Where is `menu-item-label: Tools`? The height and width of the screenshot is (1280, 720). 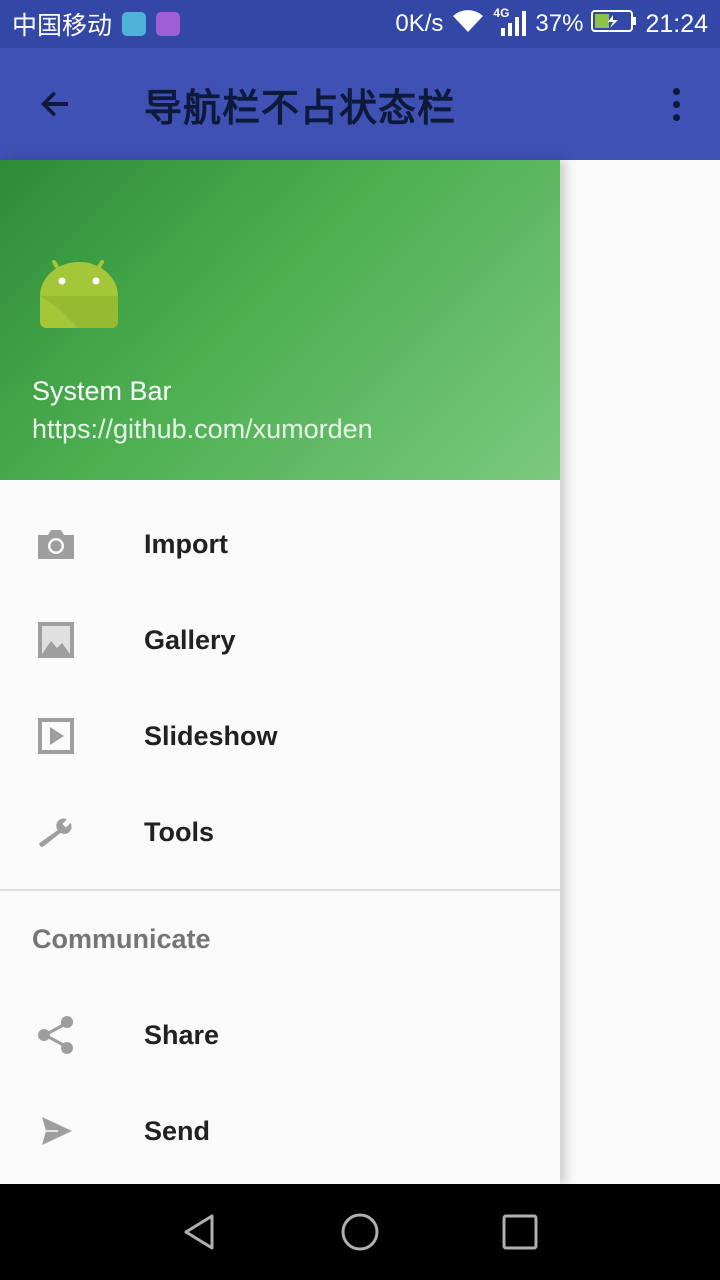 menu-item-label: Tools is located at coordinates (179, 831).